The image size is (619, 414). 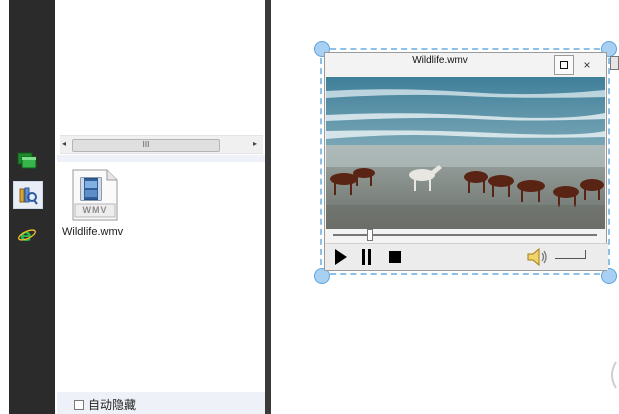 I want to click on maximize-button, so click(x=564, y=65).